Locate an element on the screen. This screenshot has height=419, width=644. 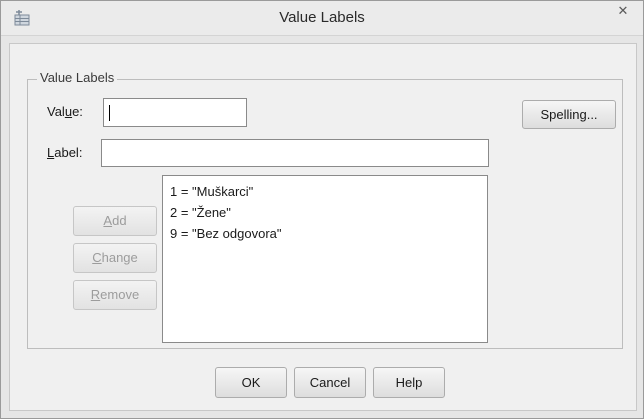
value-label-accel: u is located at coordinates (68, 111).